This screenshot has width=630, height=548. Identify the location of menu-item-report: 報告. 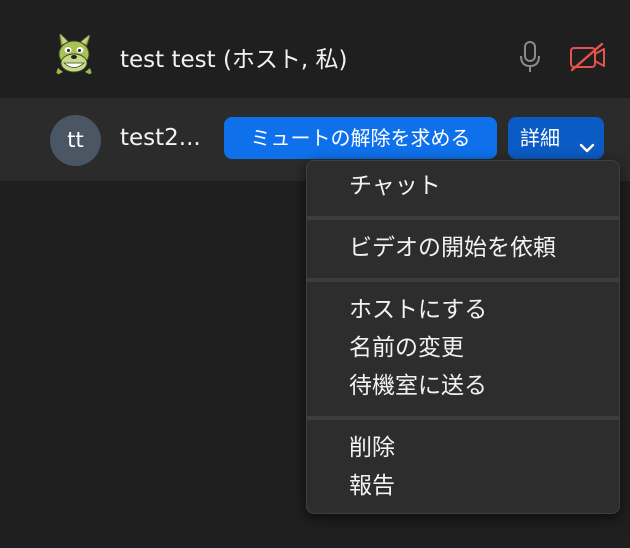
(372, 486).